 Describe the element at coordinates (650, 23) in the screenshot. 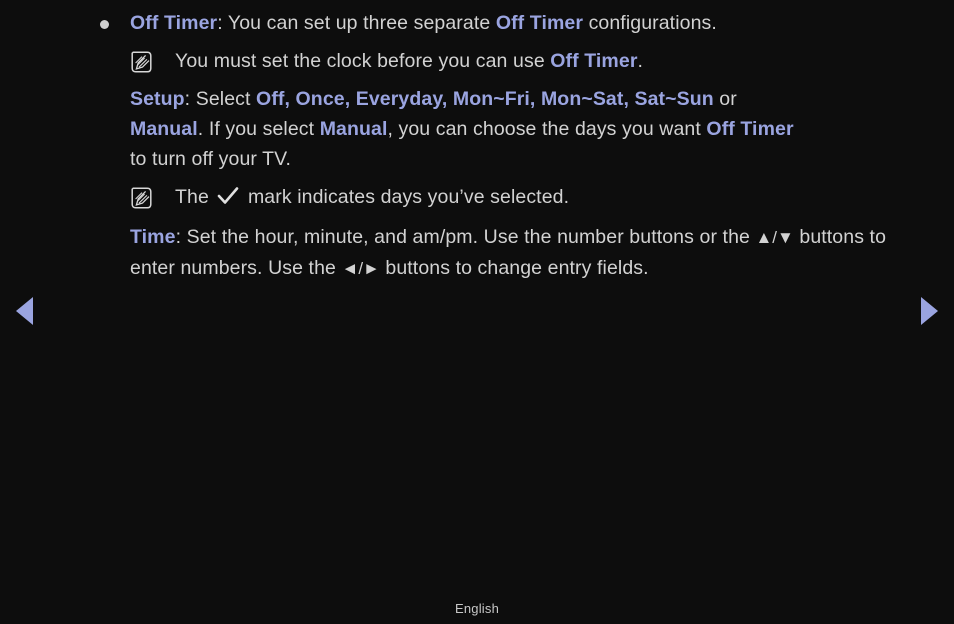

I see `bullet-text-after: configurations.` at that location.